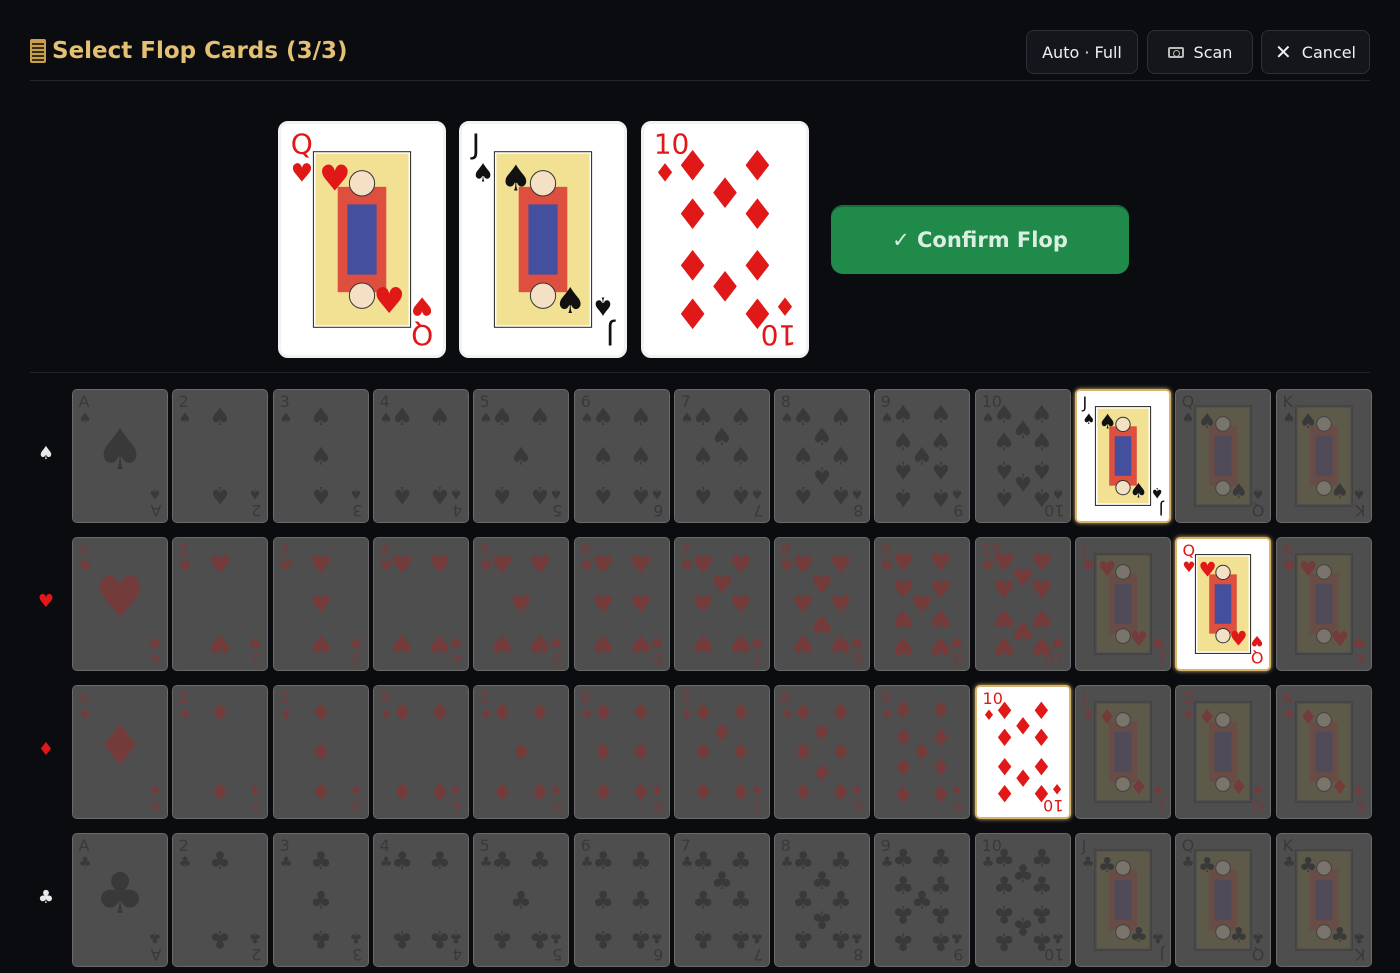 The width and height of the screenshot is (1400, 973). I want to click on card-5-clubs: 5♣5♣♣♣♣♣♣, so click(521, 900).